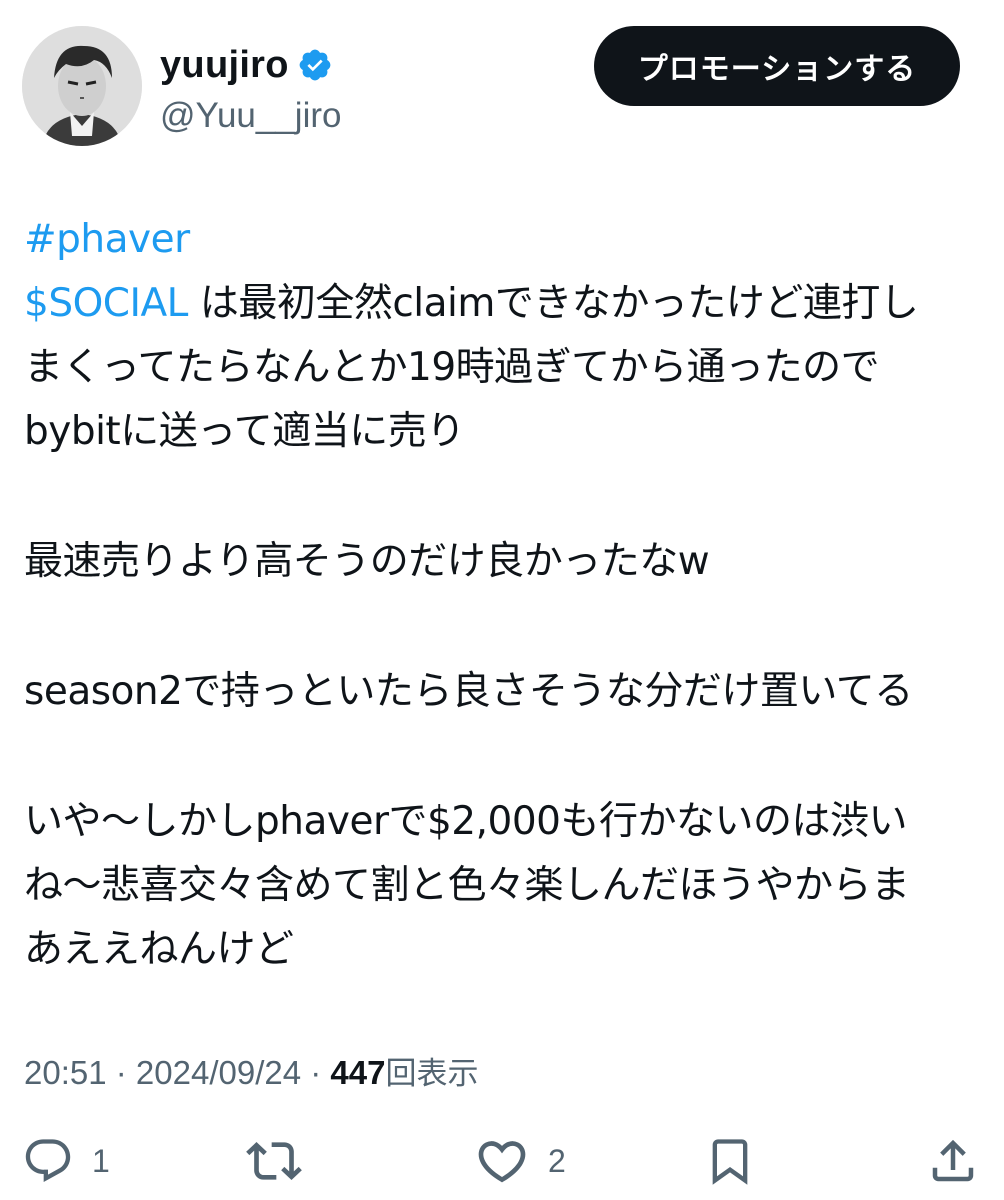 The width and height of the screenshot is (1004, 1200). Describe the element at coordinates (465, 821) in the screenshot. I see `tweet-line: いや〜しかしphaverで$2,000も行かないのは渋い` at that location.